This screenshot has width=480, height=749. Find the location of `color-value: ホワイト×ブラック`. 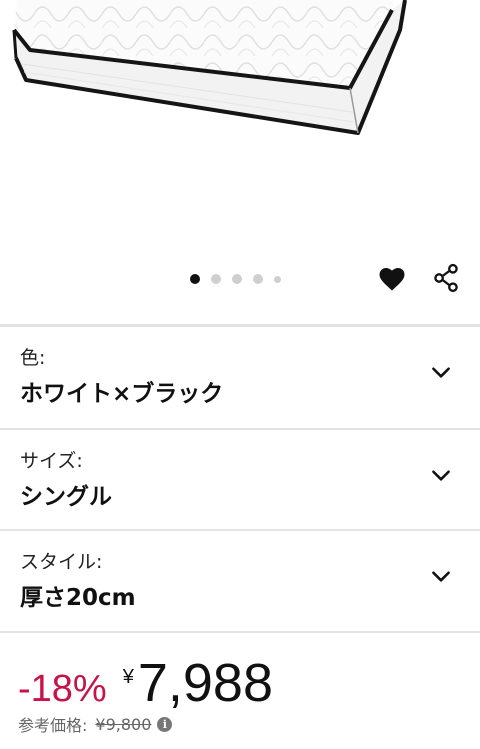

color-value: ホワイト×ブラック is located at coordinates (122, 394).